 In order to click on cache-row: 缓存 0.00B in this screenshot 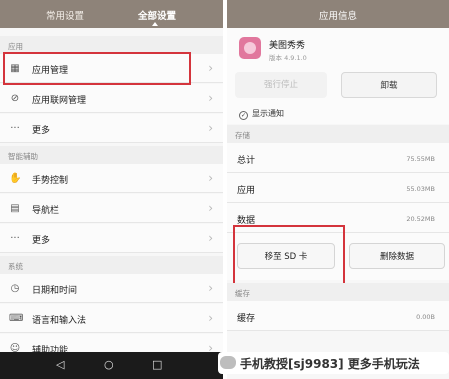, I will do `click(338, 316)`.